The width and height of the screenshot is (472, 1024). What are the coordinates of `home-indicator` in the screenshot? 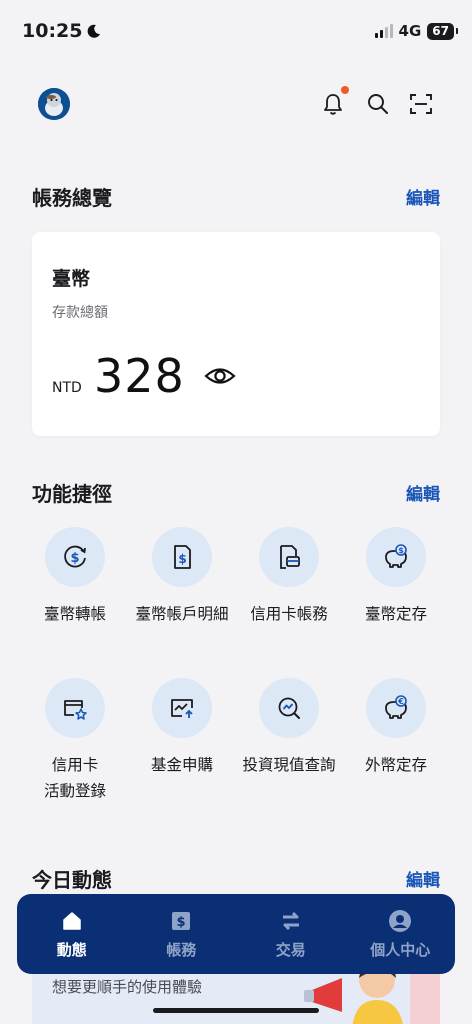 It's located at (236, 1010).